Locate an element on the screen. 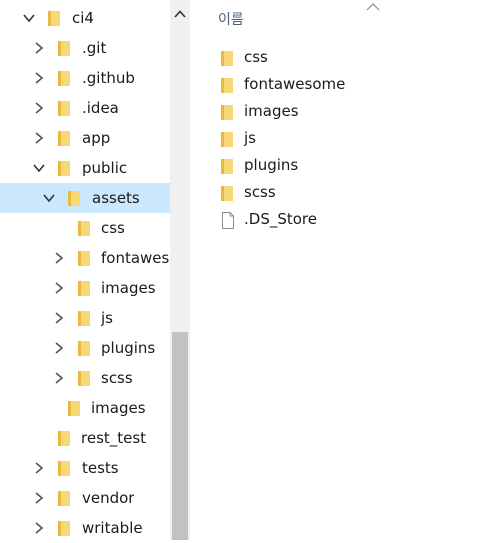 The width and height of the screenshot is (499, 543). tree-item-github: .github is located at coordinates (85, 78).